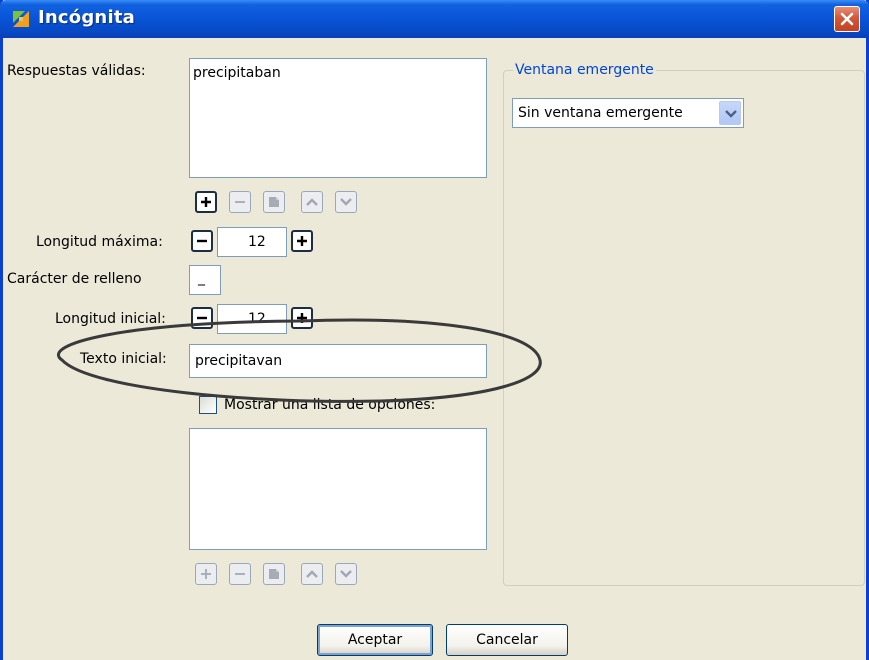 The image size is (869, 660). I want to click on texto-inicial-input: precipitavan, so click(338, 361).